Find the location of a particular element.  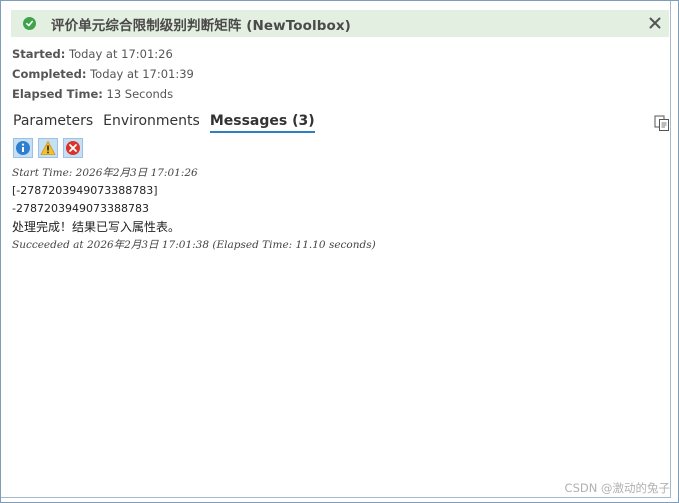

csdn-watermark: CSDN @激动的兔子 is located at coordinates (617, 488).